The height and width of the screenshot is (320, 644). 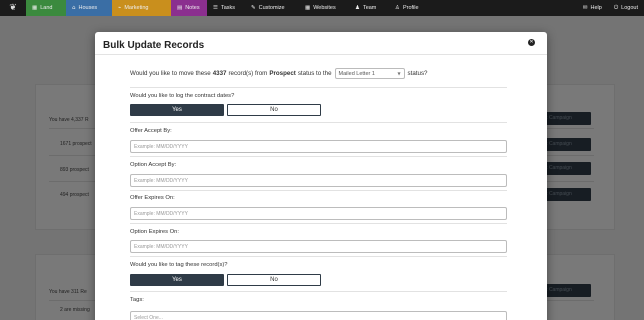 I want to click on offer-accept-by-label: Offer Accept By:, so click(x=151, y=131).